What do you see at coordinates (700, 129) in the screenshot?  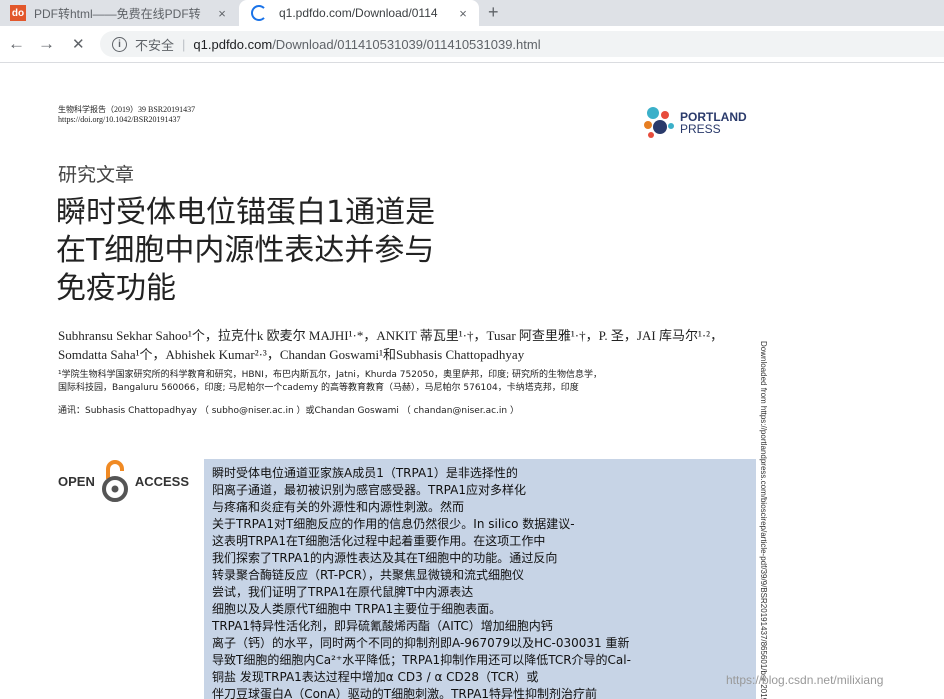 I see `logo-text-press: PRESS` at bounding box center [700, 129].